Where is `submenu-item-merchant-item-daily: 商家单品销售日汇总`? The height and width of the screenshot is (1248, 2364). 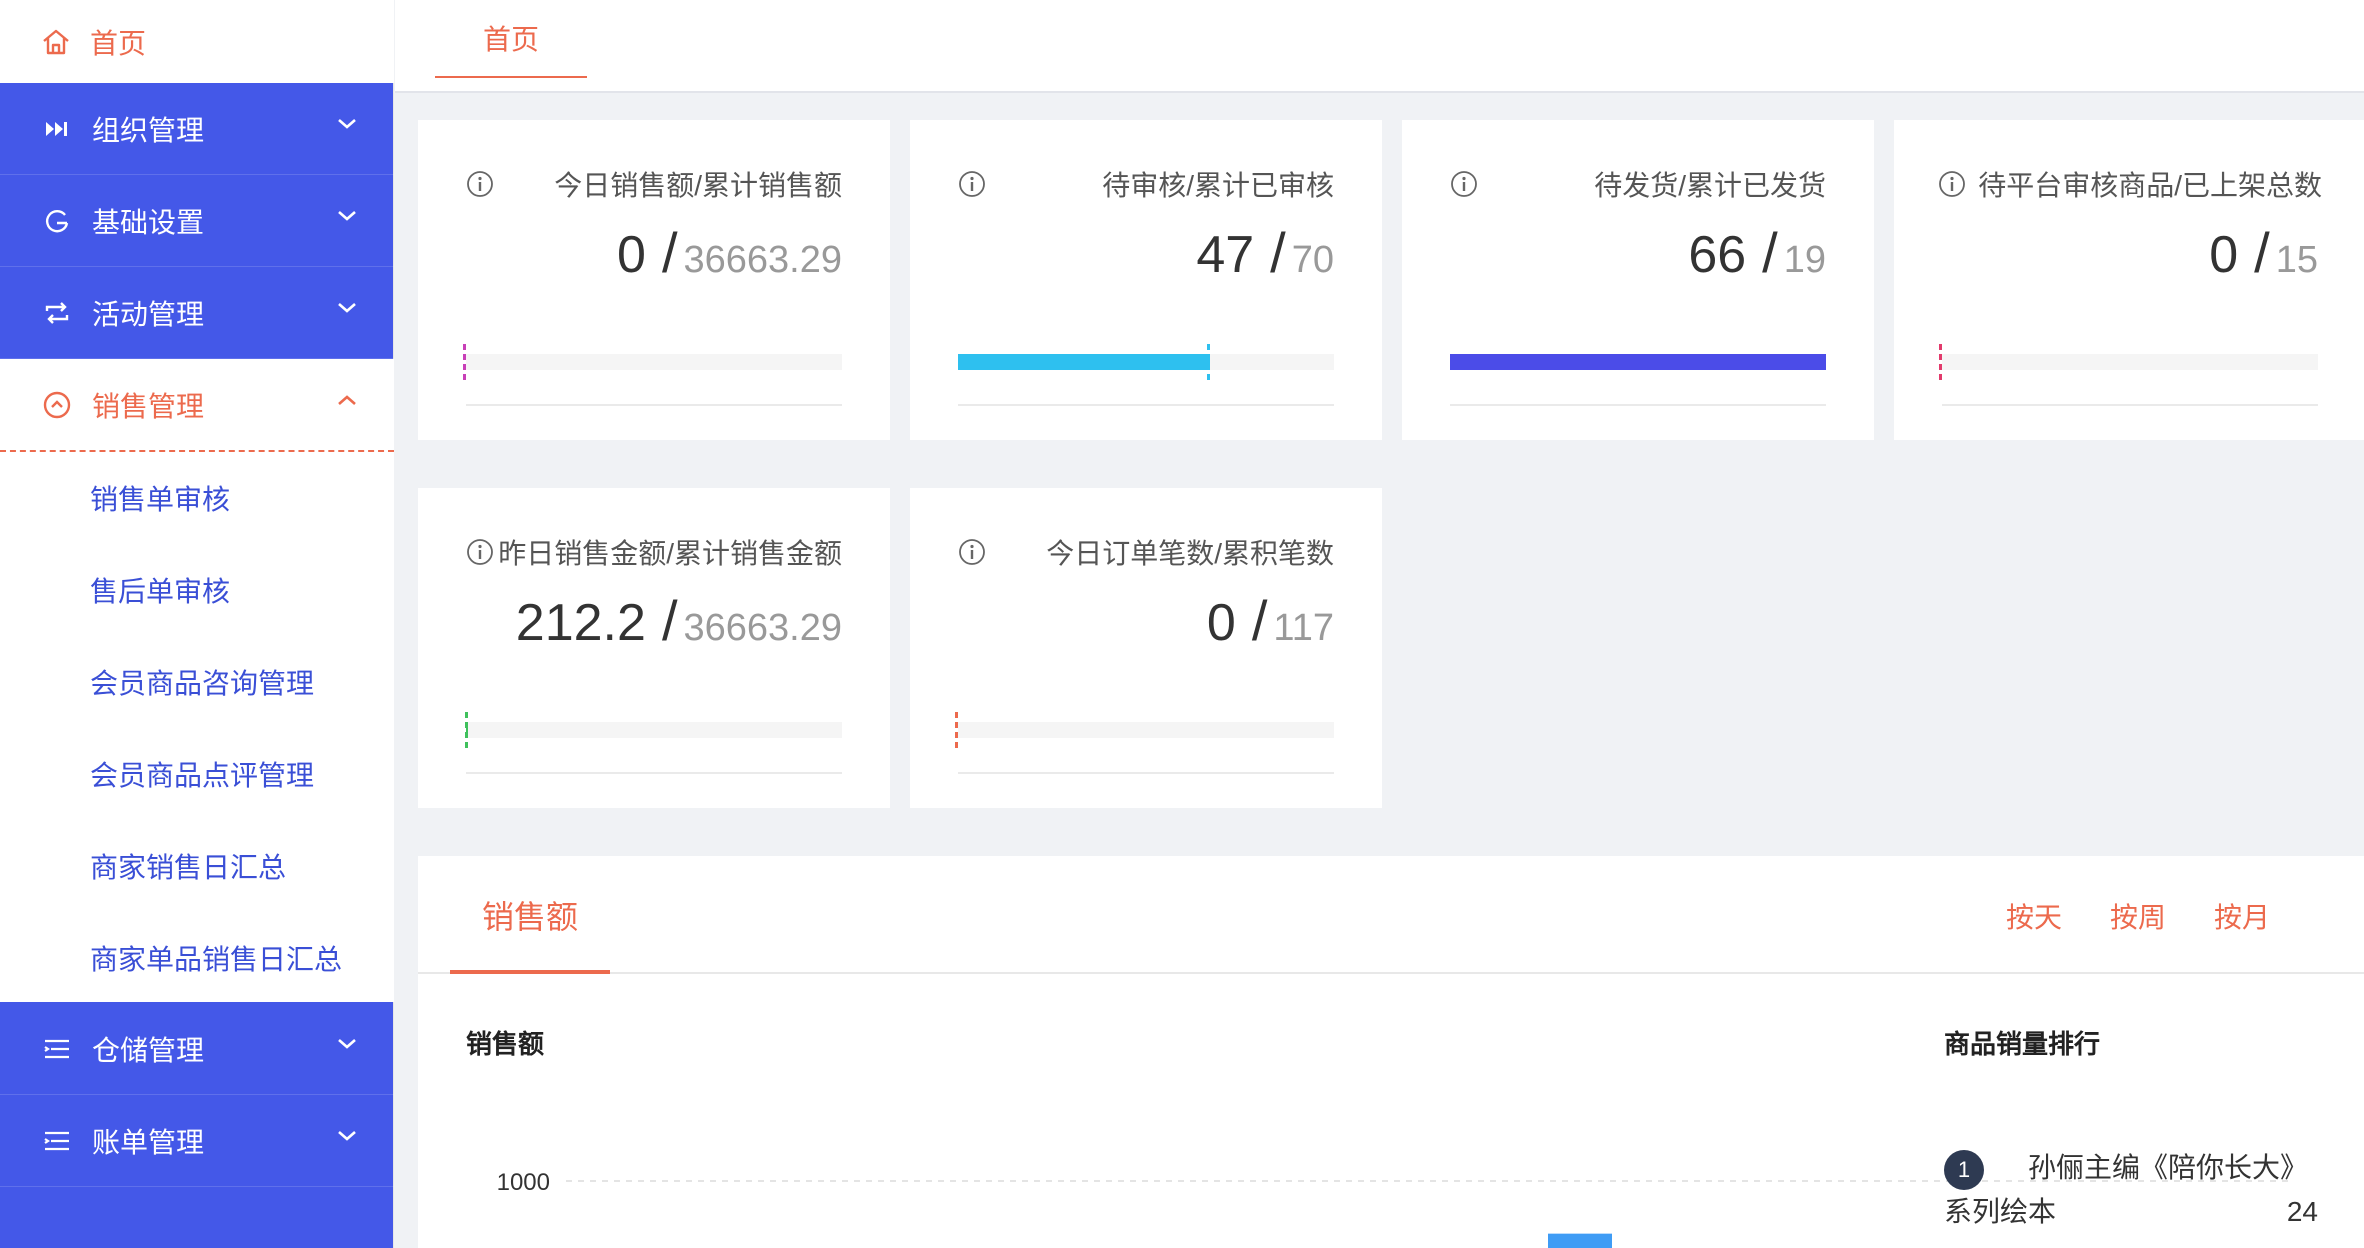
submenu-item-merchant-item-daily: 商家单品销售日汇总 is located at coordinates (197, 958).